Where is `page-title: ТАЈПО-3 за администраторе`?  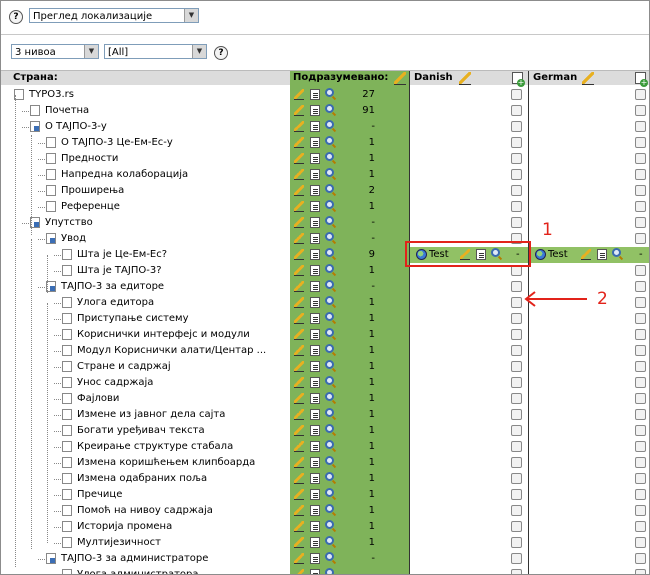
page-title: ТАЈПО-3 за администраторе is located at coordinates (134, 559).